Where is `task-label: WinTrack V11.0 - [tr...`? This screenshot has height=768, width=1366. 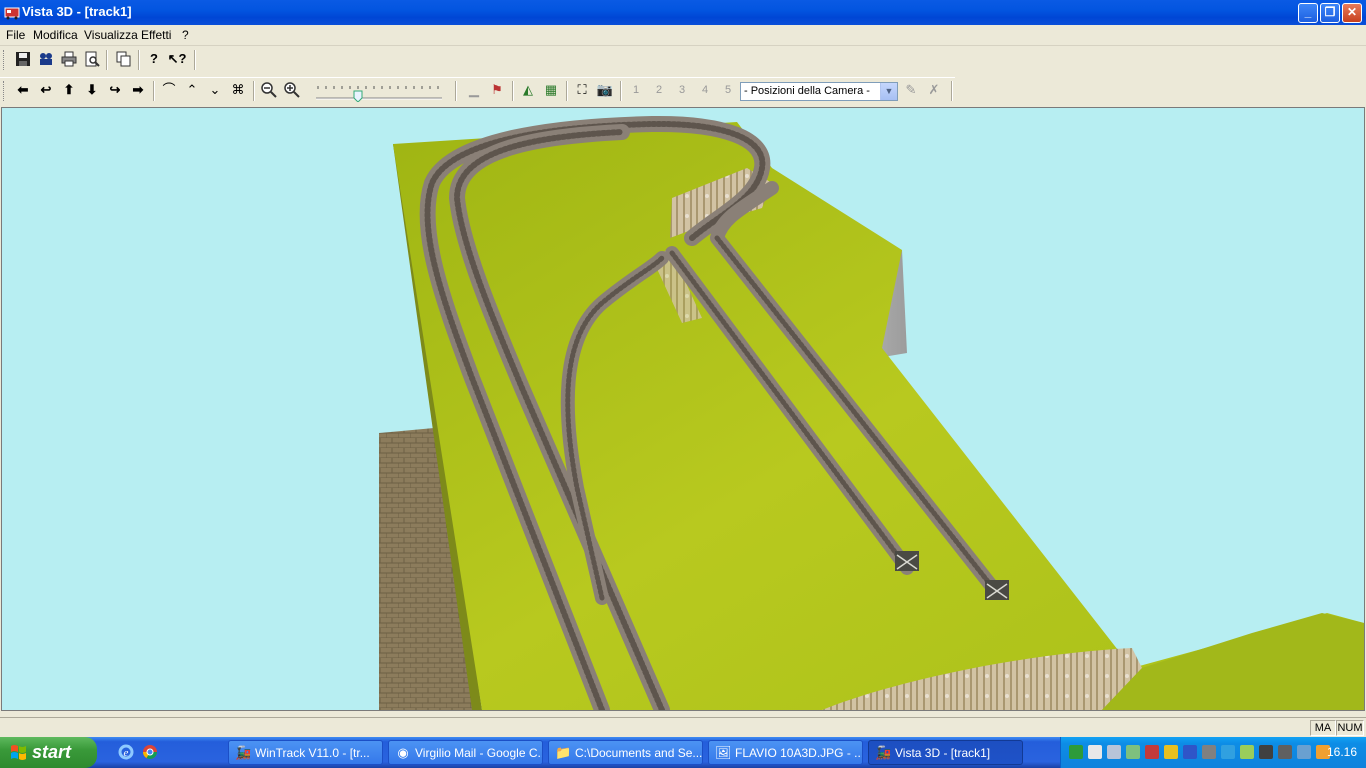 task-label: WinTrack V11.0 - [tr... is located at coordinates (312, 753).